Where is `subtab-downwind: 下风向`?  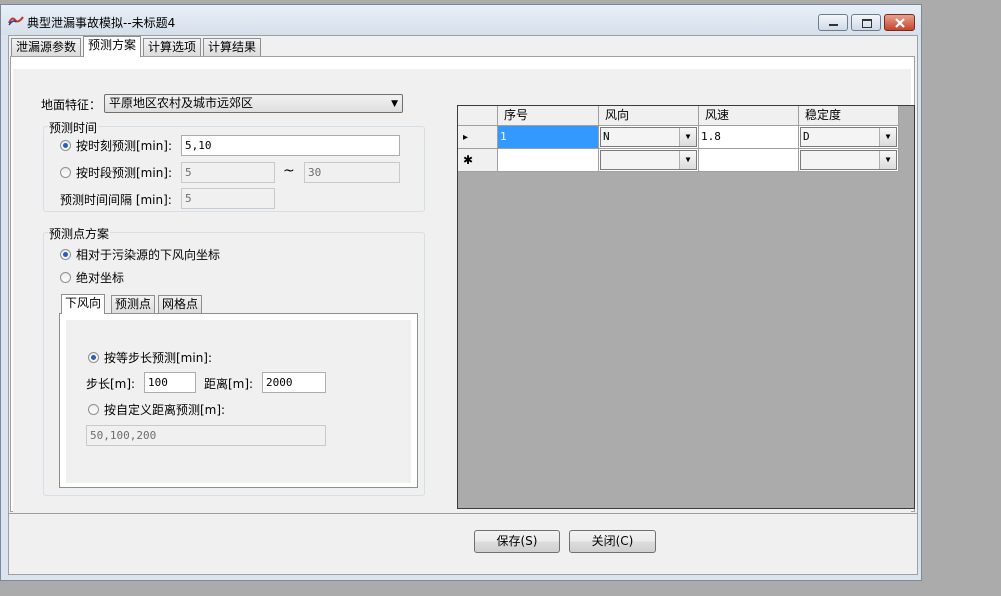 subtab-downwind: 下风向 is located at coordinates (83, 304).